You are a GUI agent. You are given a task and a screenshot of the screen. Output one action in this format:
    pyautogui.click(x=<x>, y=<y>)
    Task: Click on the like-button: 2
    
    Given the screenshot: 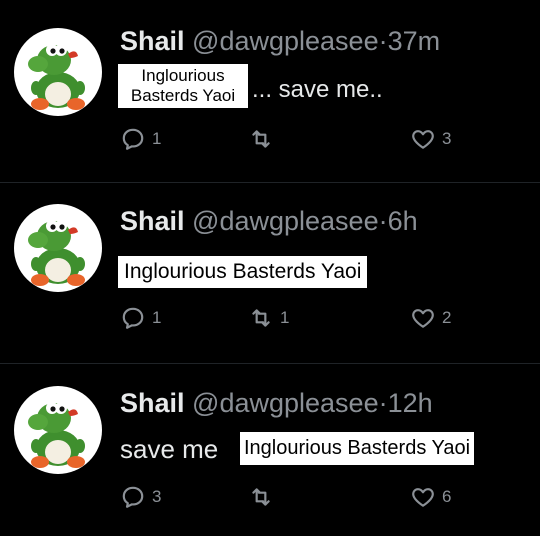 What is the action you would take?
    pyautogui.click(x=430, y=318)
    